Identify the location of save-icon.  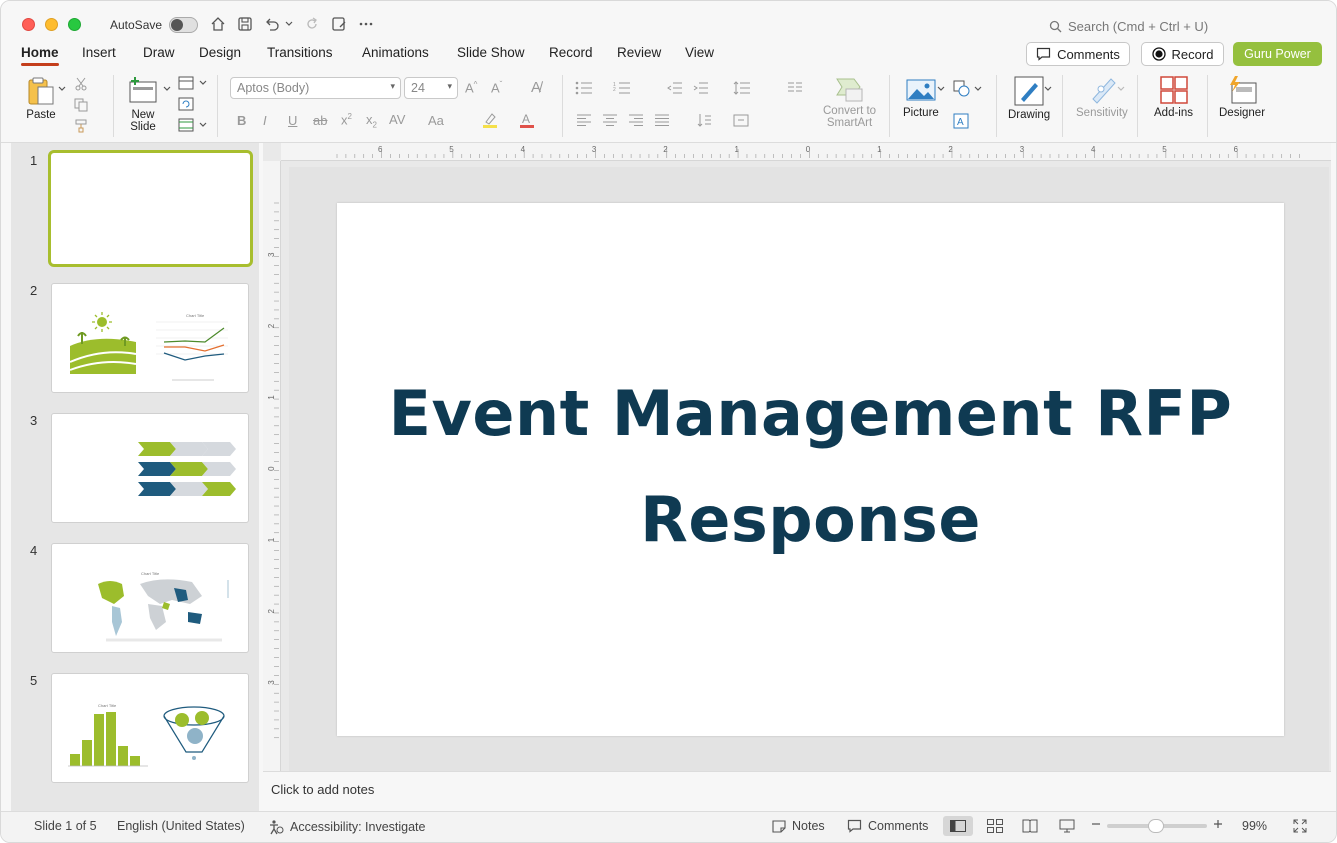
(245, 24).